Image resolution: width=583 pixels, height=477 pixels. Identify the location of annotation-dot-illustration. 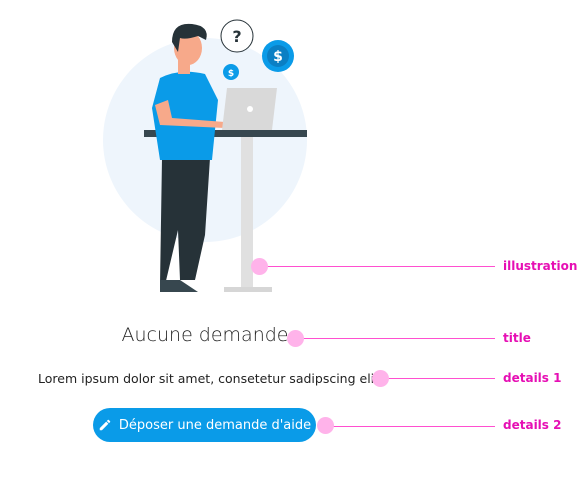
(259, 266).